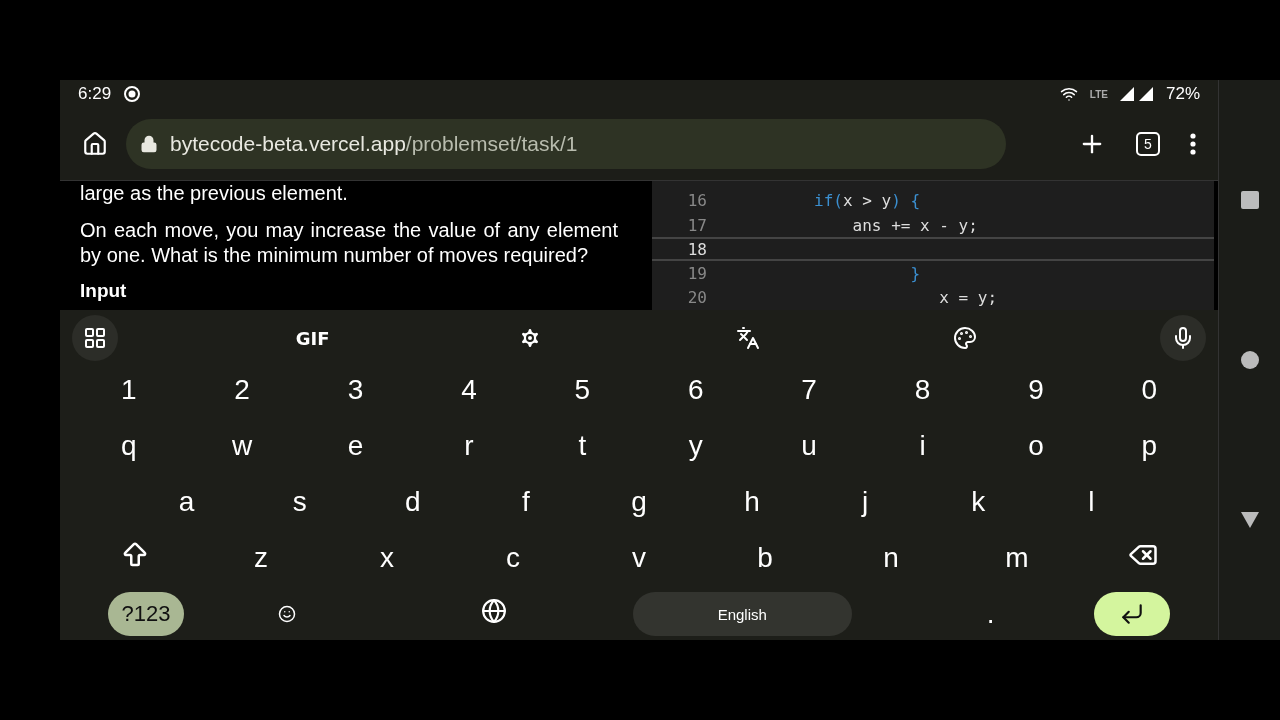 The width and height of the screenshot is (1280, 720). Describe the element at coordinates (867, 201) in the screenshot. I see `code-text: if(x > y) {` at that location.